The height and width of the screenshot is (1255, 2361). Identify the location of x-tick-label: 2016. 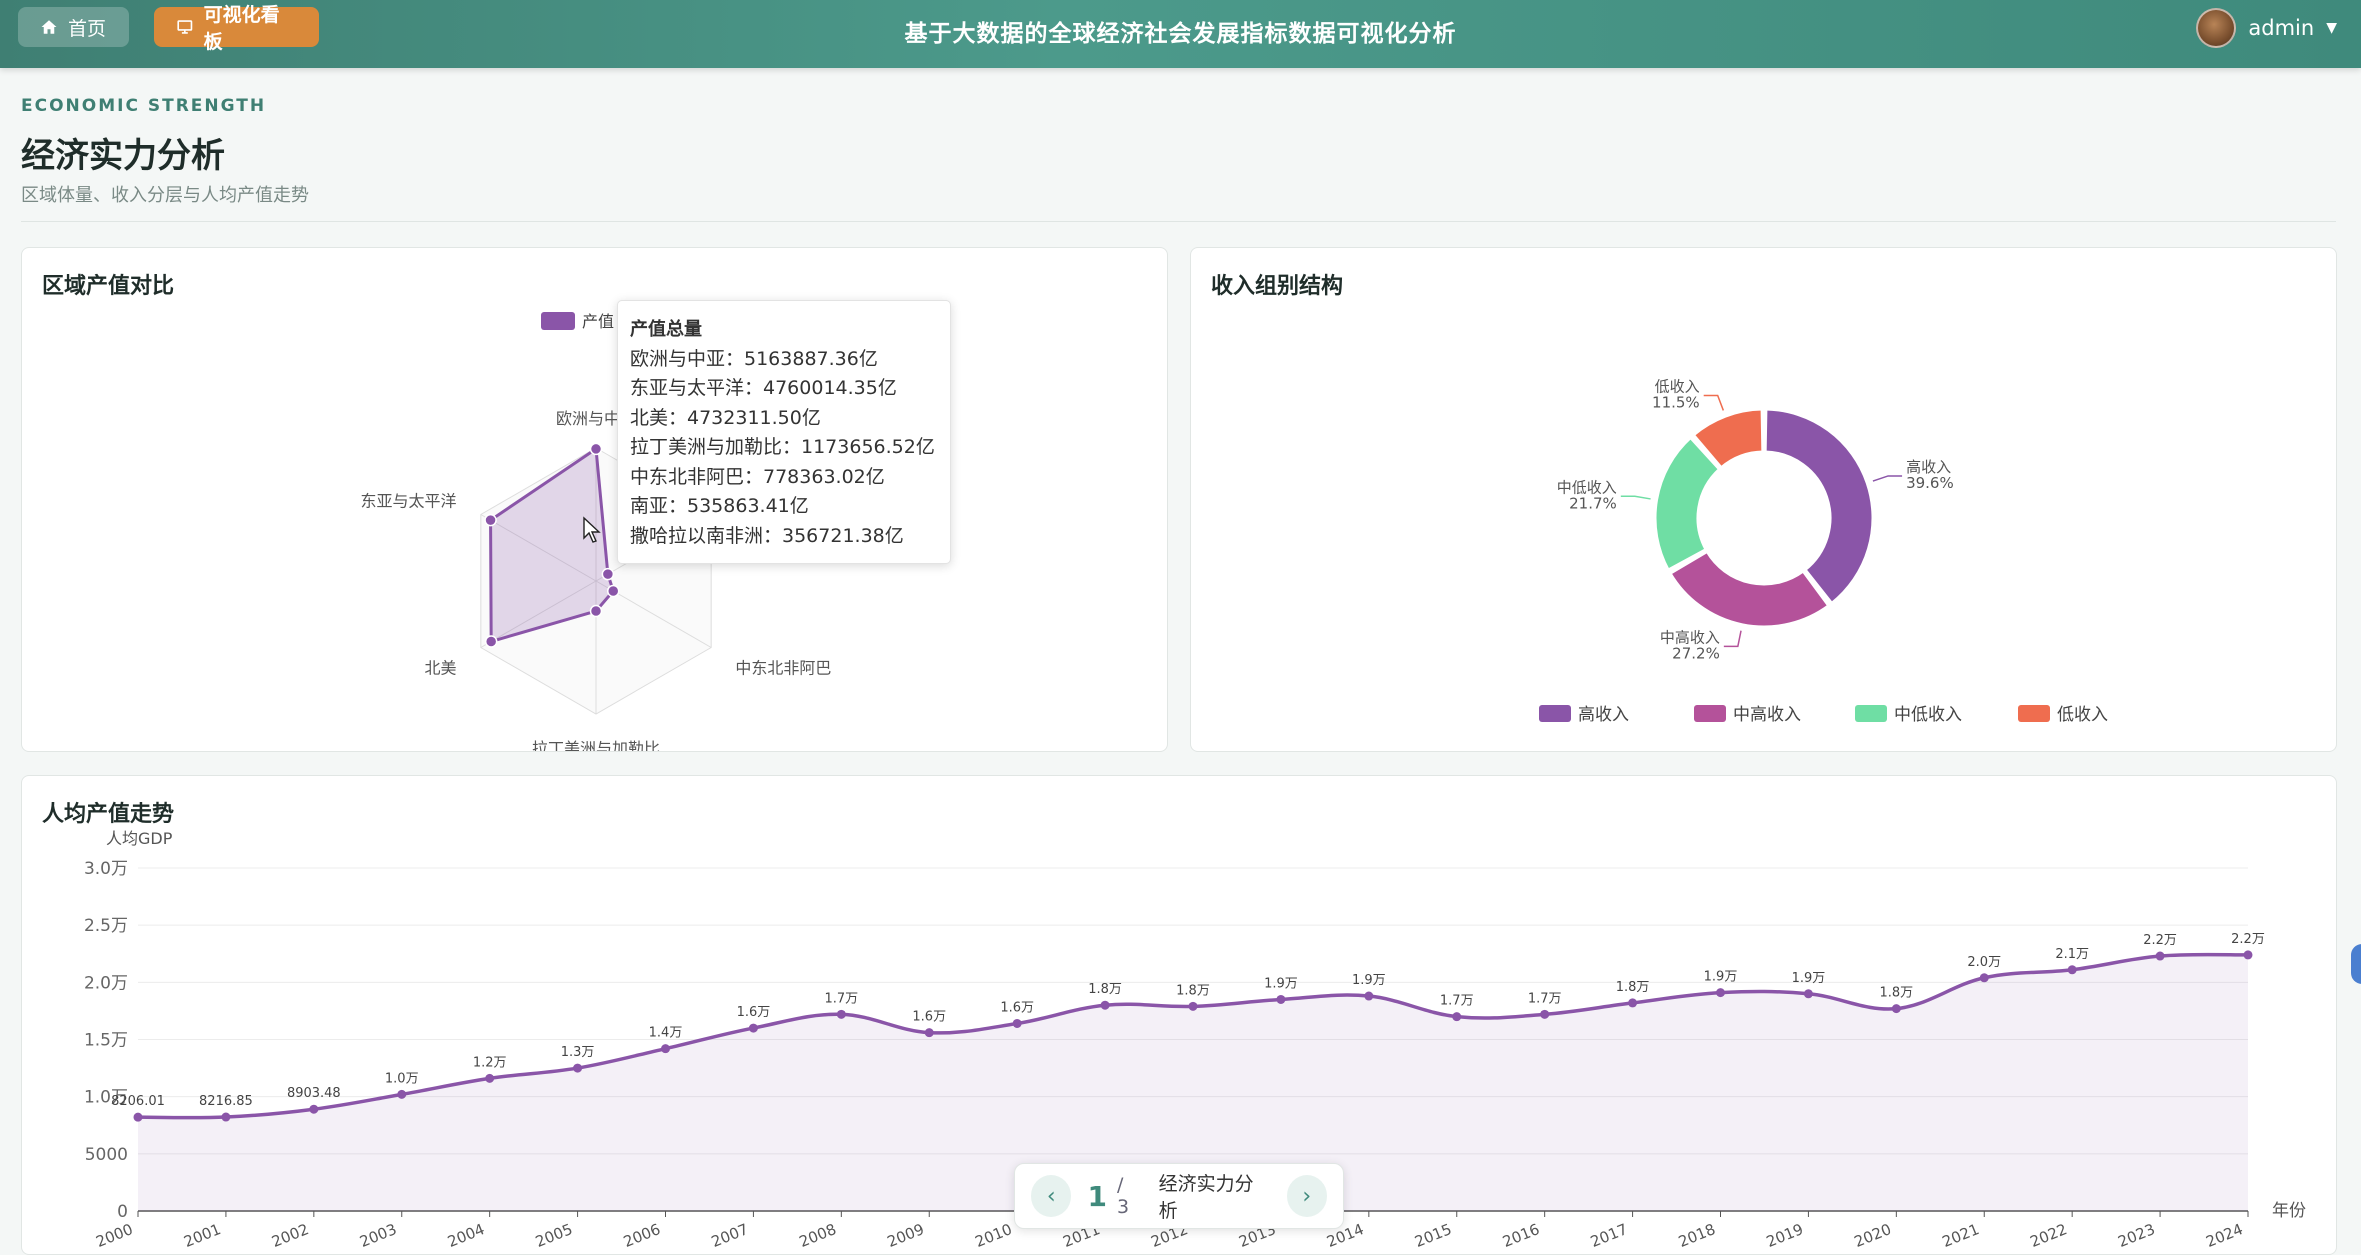
(1521, 1235).